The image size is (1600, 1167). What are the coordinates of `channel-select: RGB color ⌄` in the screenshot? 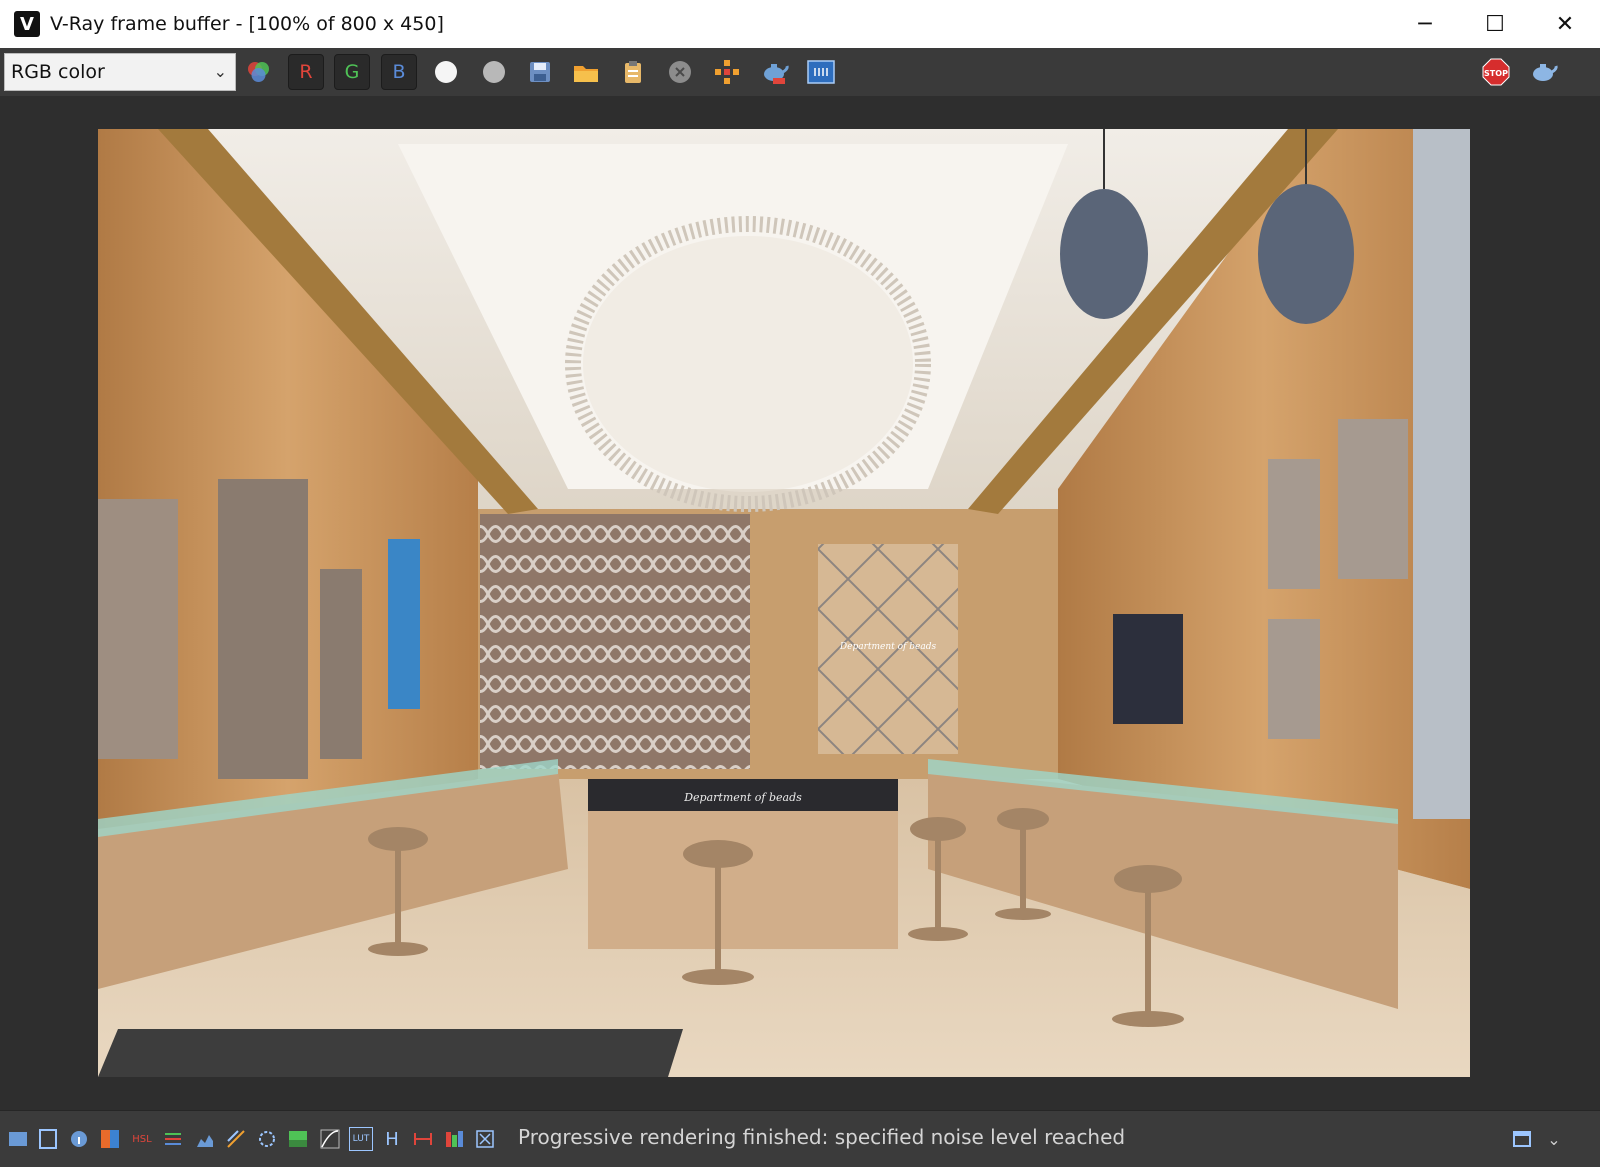 It's located at (120, 72).